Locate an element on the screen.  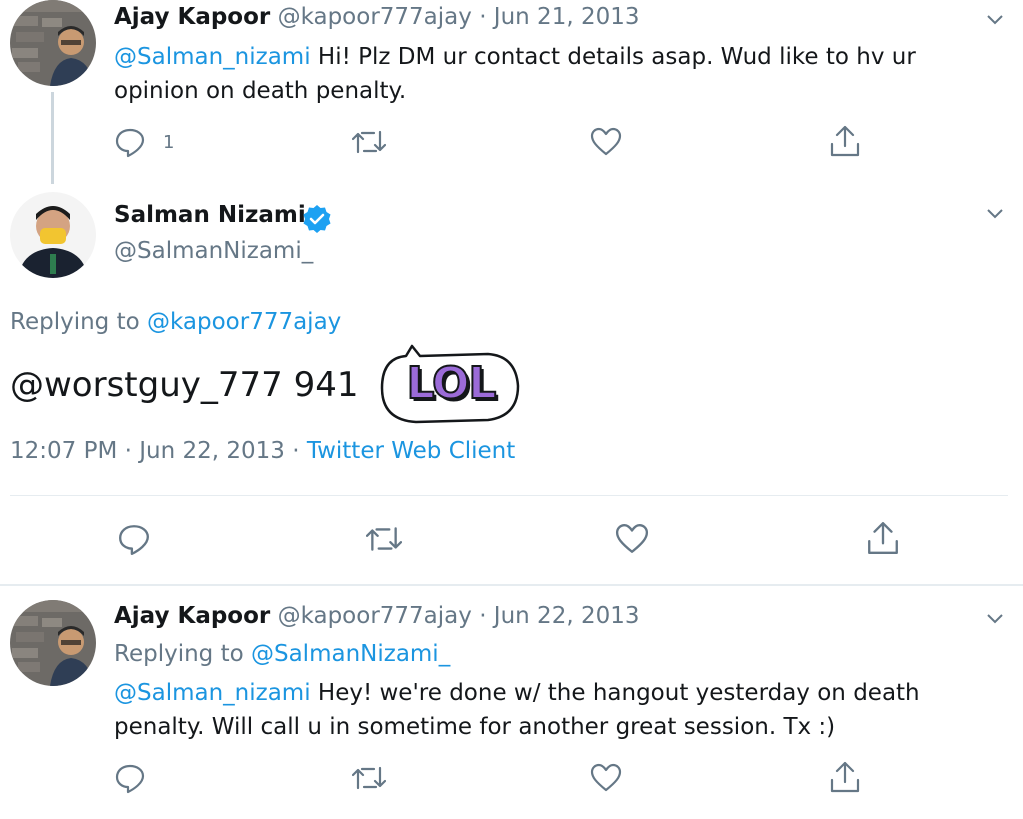
replying-to: Replying to @kapoor777ajay is located at coordinates (175, 322).